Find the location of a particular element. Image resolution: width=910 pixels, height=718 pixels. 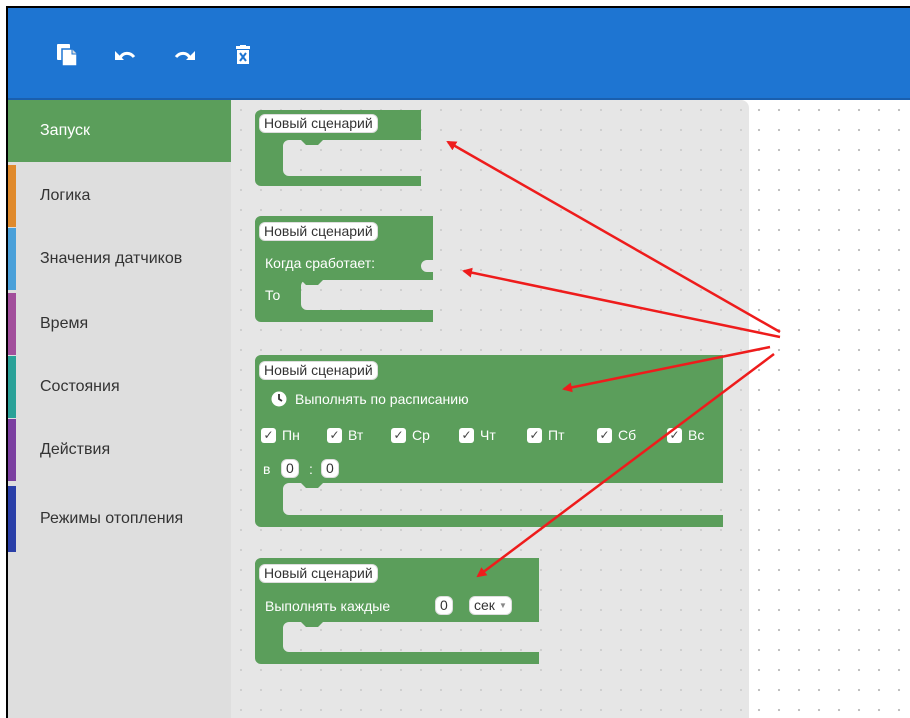

category-heating-modes: Режимы отопления is located at coordinates (119, 519).